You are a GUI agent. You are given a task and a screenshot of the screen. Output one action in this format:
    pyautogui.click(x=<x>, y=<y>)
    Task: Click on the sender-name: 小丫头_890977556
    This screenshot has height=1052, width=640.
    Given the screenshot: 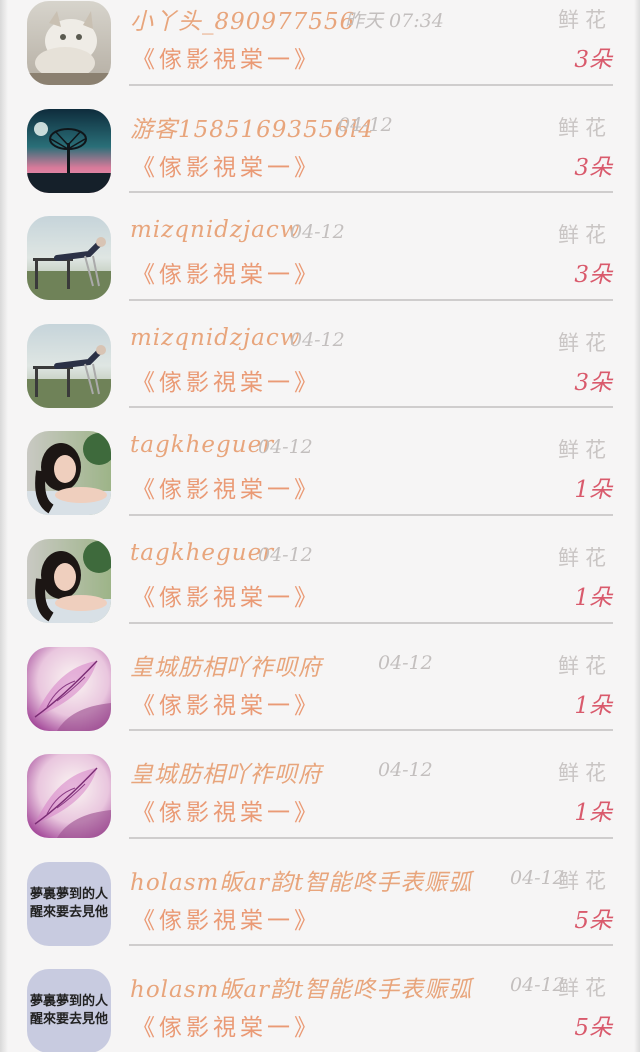 What is the action you would take?
    pyautogui.click(x=242, y=19)
    